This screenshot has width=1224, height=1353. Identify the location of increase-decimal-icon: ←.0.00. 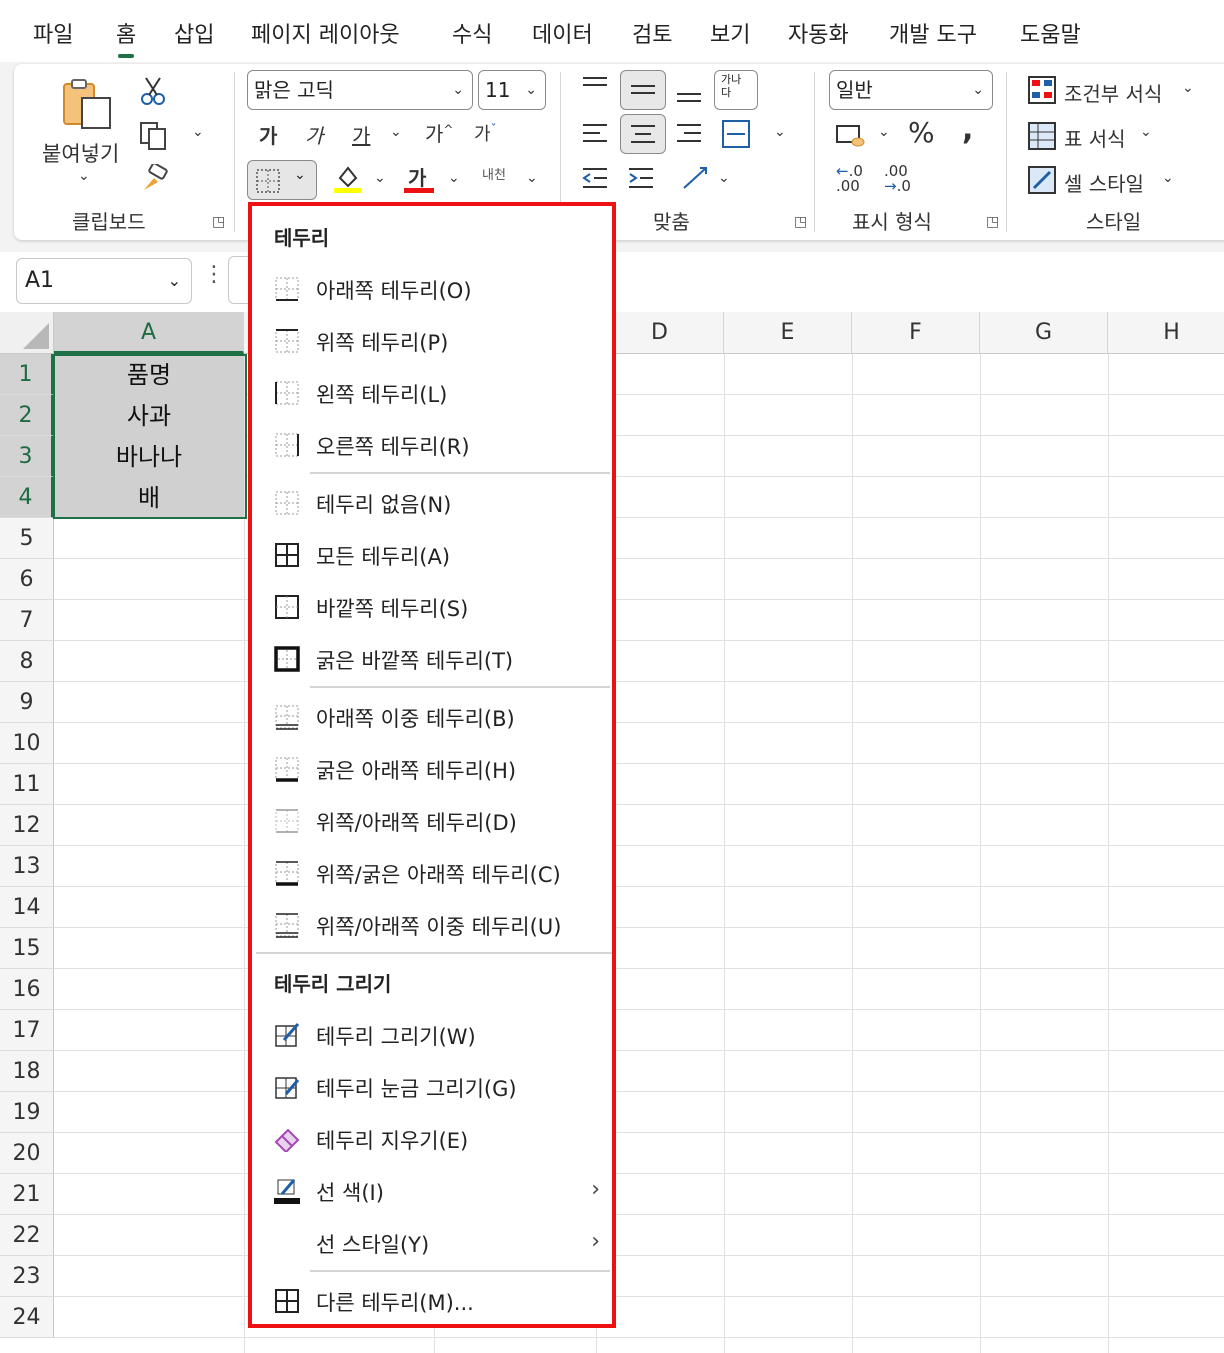
(849, 179).